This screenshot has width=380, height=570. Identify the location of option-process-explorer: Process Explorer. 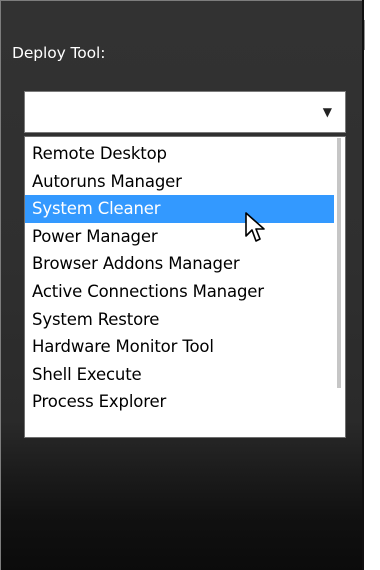
(180, 402).